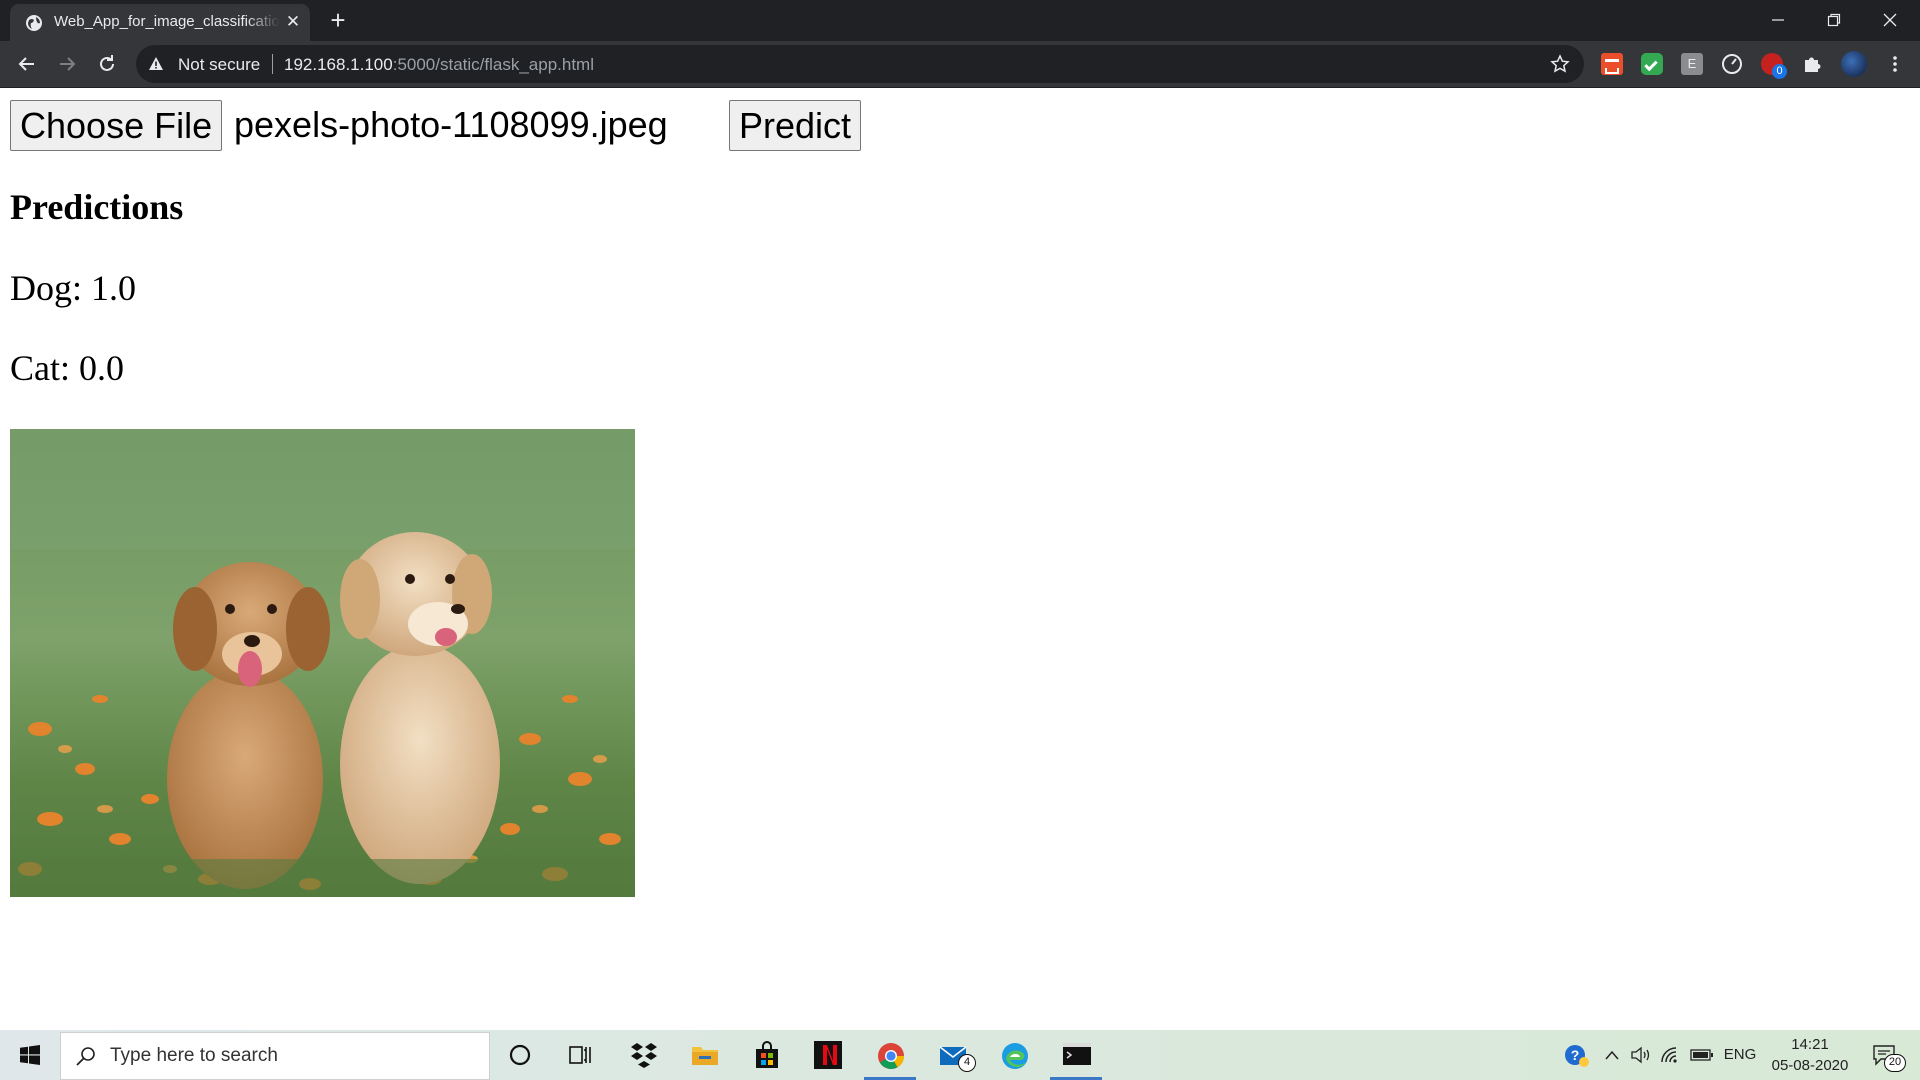 The image size is (1920, 1080). What do you see at coordinates (967, 1063) in the screenshot?
I see `mail-badge: 4` at bounding box center [967, 1063].